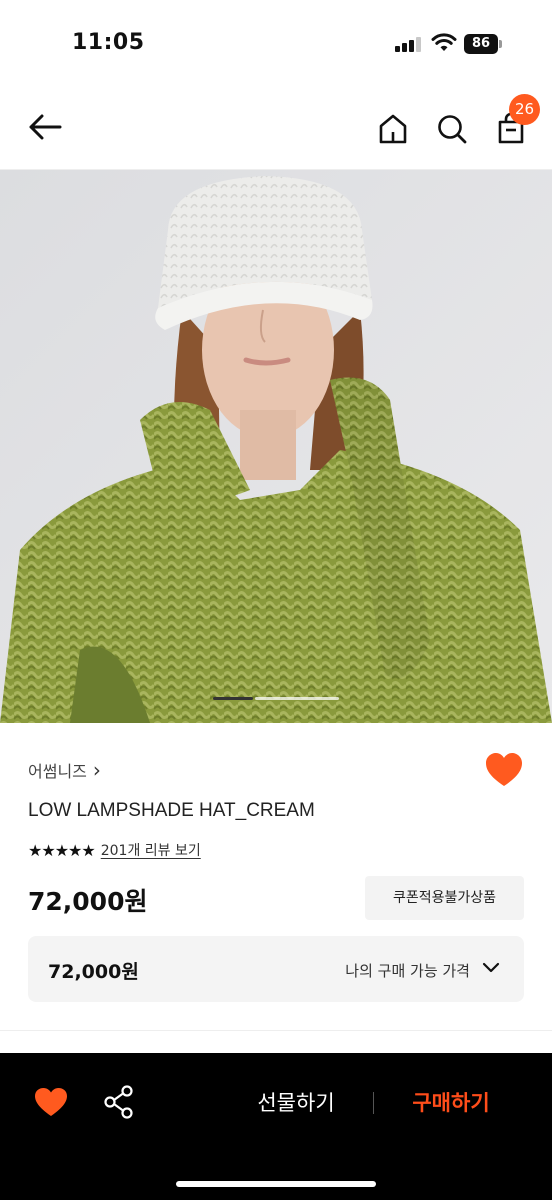  What do you see at coordinates (151, 850) in the screenshot?
I see `review-link: 201개 리뷰 보기` at bounding box center [151, 850].